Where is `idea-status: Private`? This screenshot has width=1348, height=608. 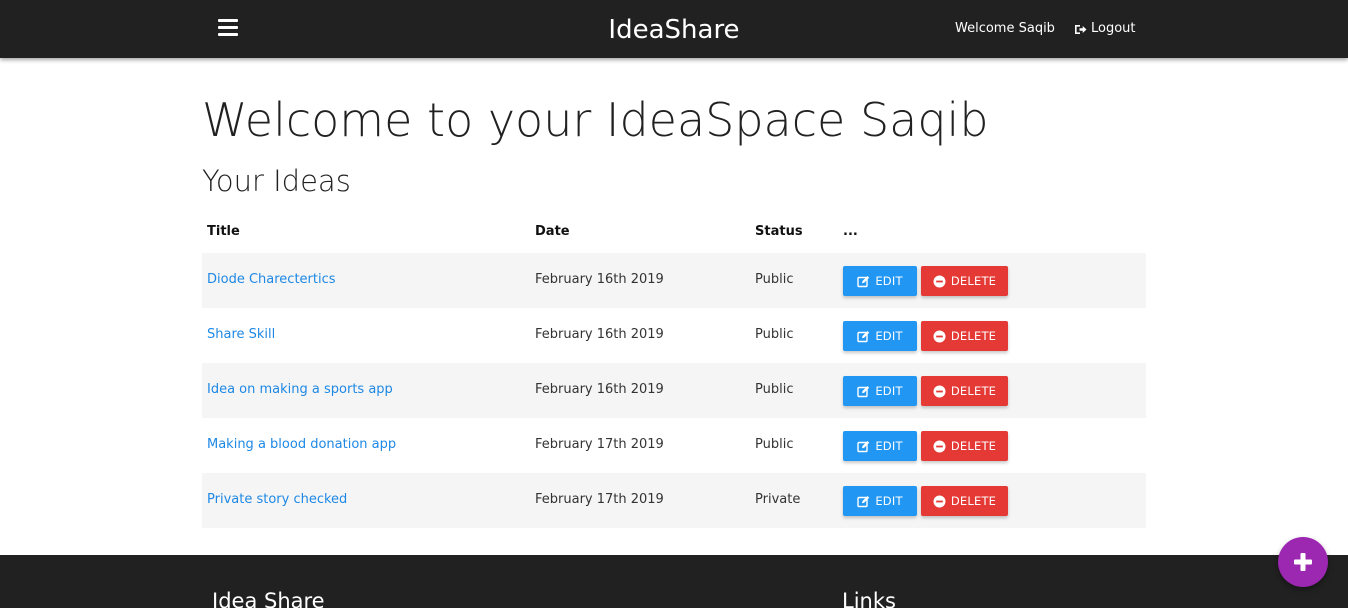
idea-status: Private is located at coordinates (778, 499).